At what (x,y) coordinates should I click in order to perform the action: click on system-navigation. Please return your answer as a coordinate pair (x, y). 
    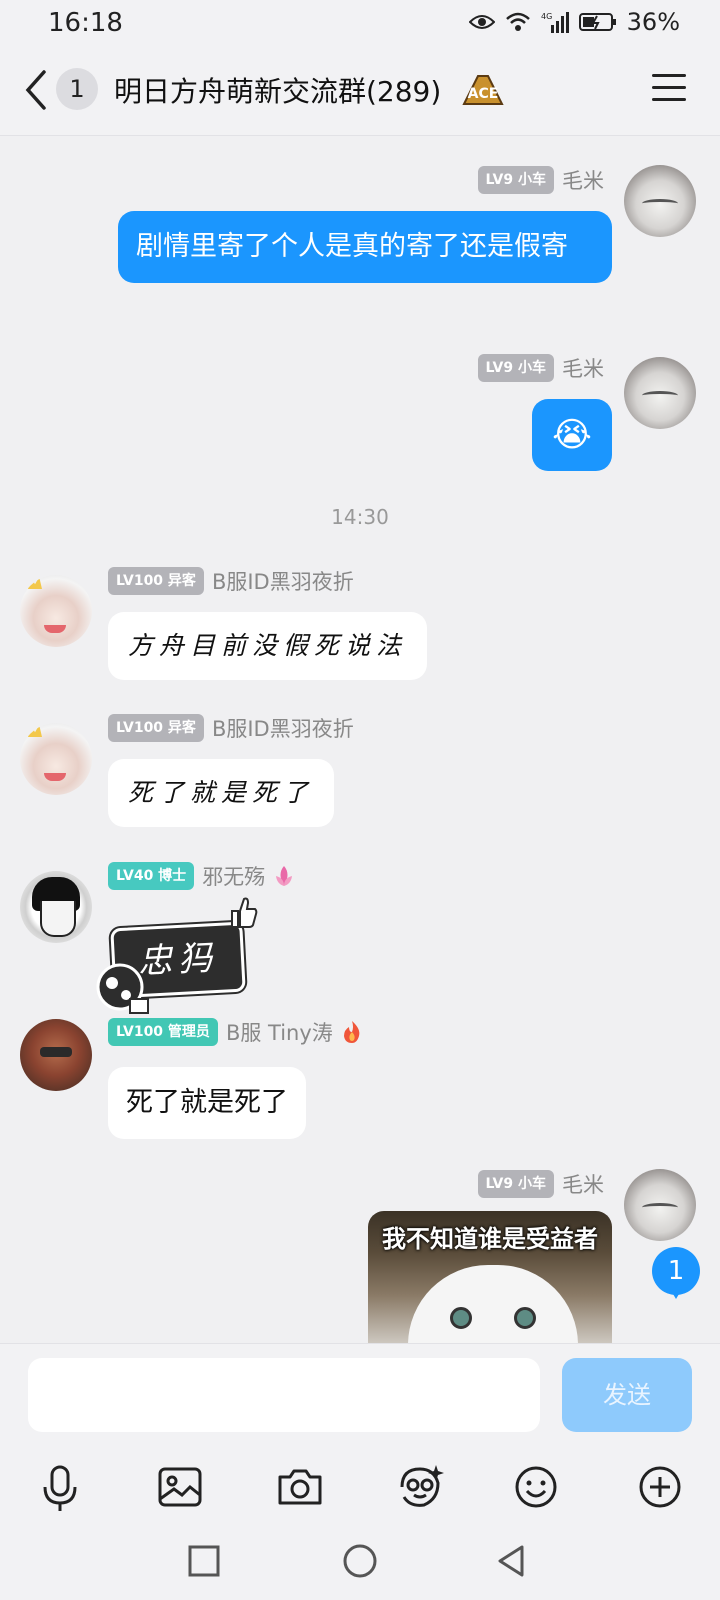
    Looking at the image, I should click on (360, 1566).